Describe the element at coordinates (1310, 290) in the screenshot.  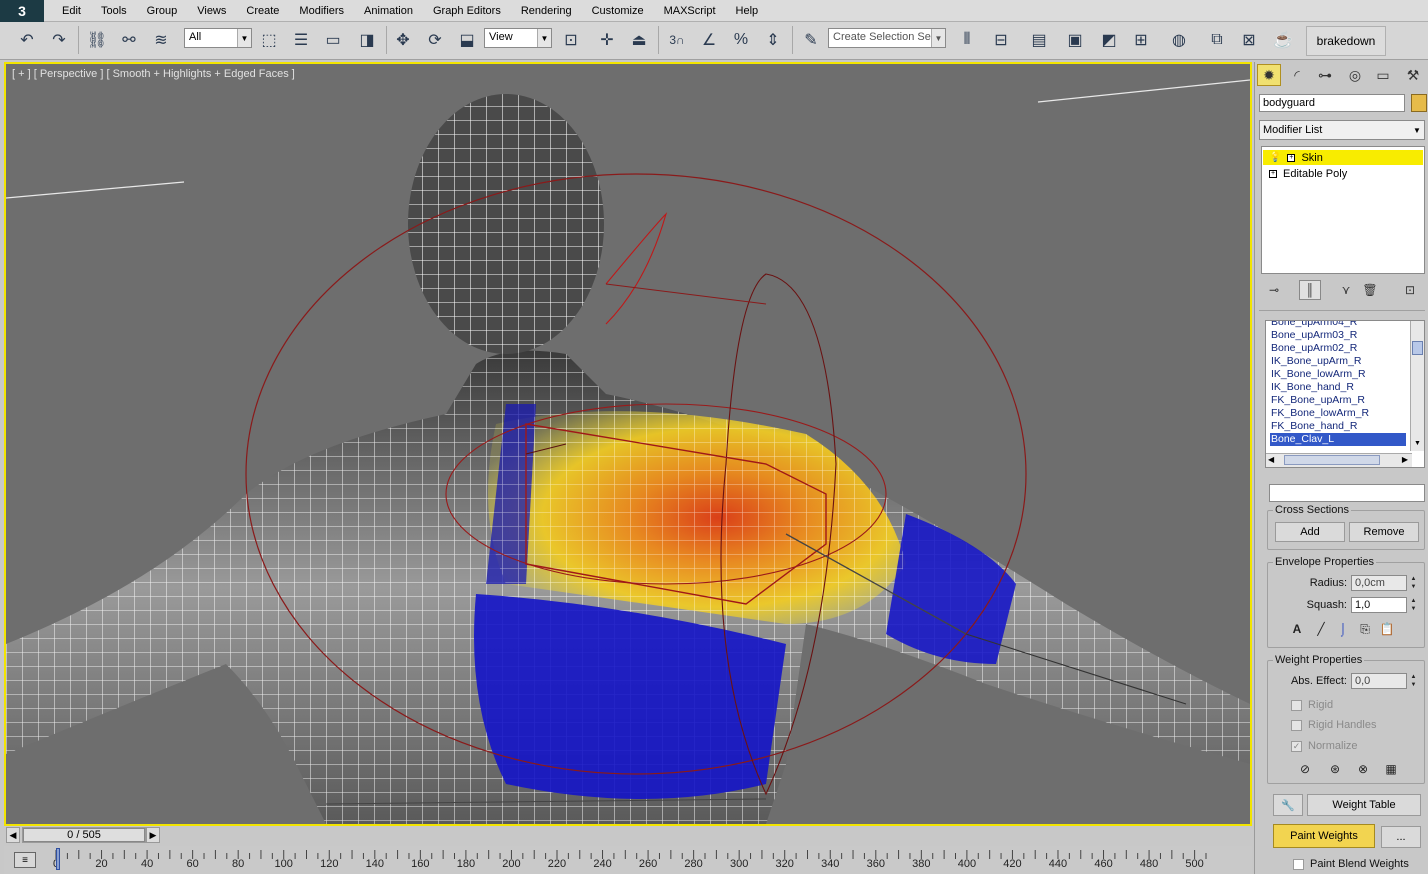
I see `show-end-result-icon: ║` at that location.